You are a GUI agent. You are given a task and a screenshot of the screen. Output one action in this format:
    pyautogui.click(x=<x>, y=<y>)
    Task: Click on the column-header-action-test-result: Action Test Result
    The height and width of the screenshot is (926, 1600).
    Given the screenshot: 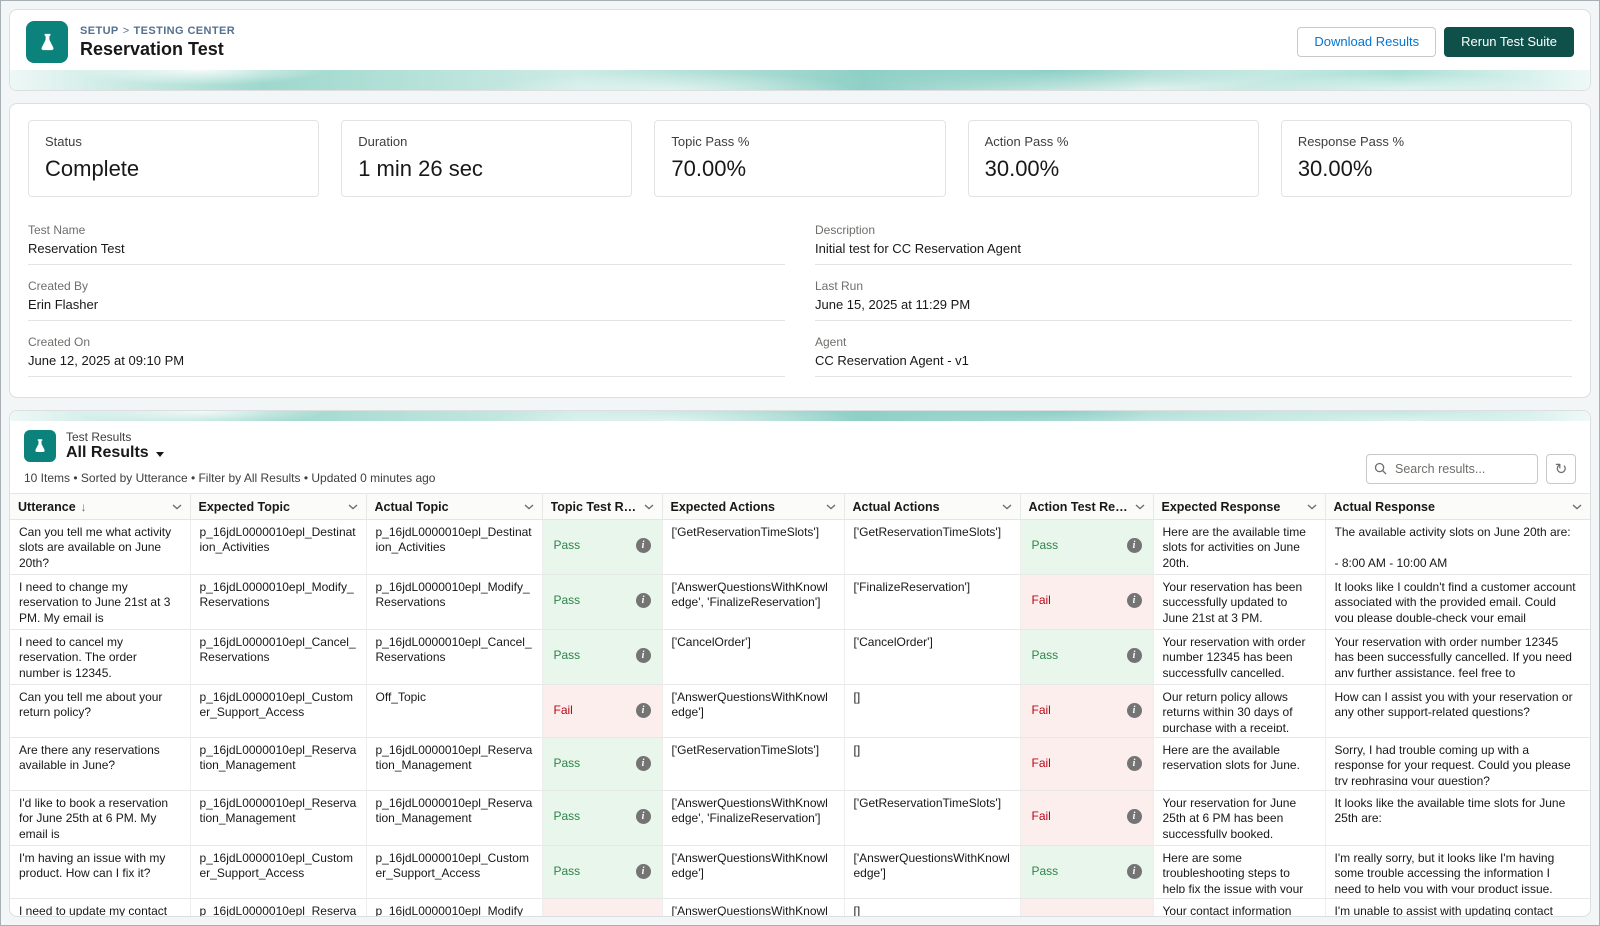 What is the action you would take?
    pyautogui.click(x=1087, y=506)
    